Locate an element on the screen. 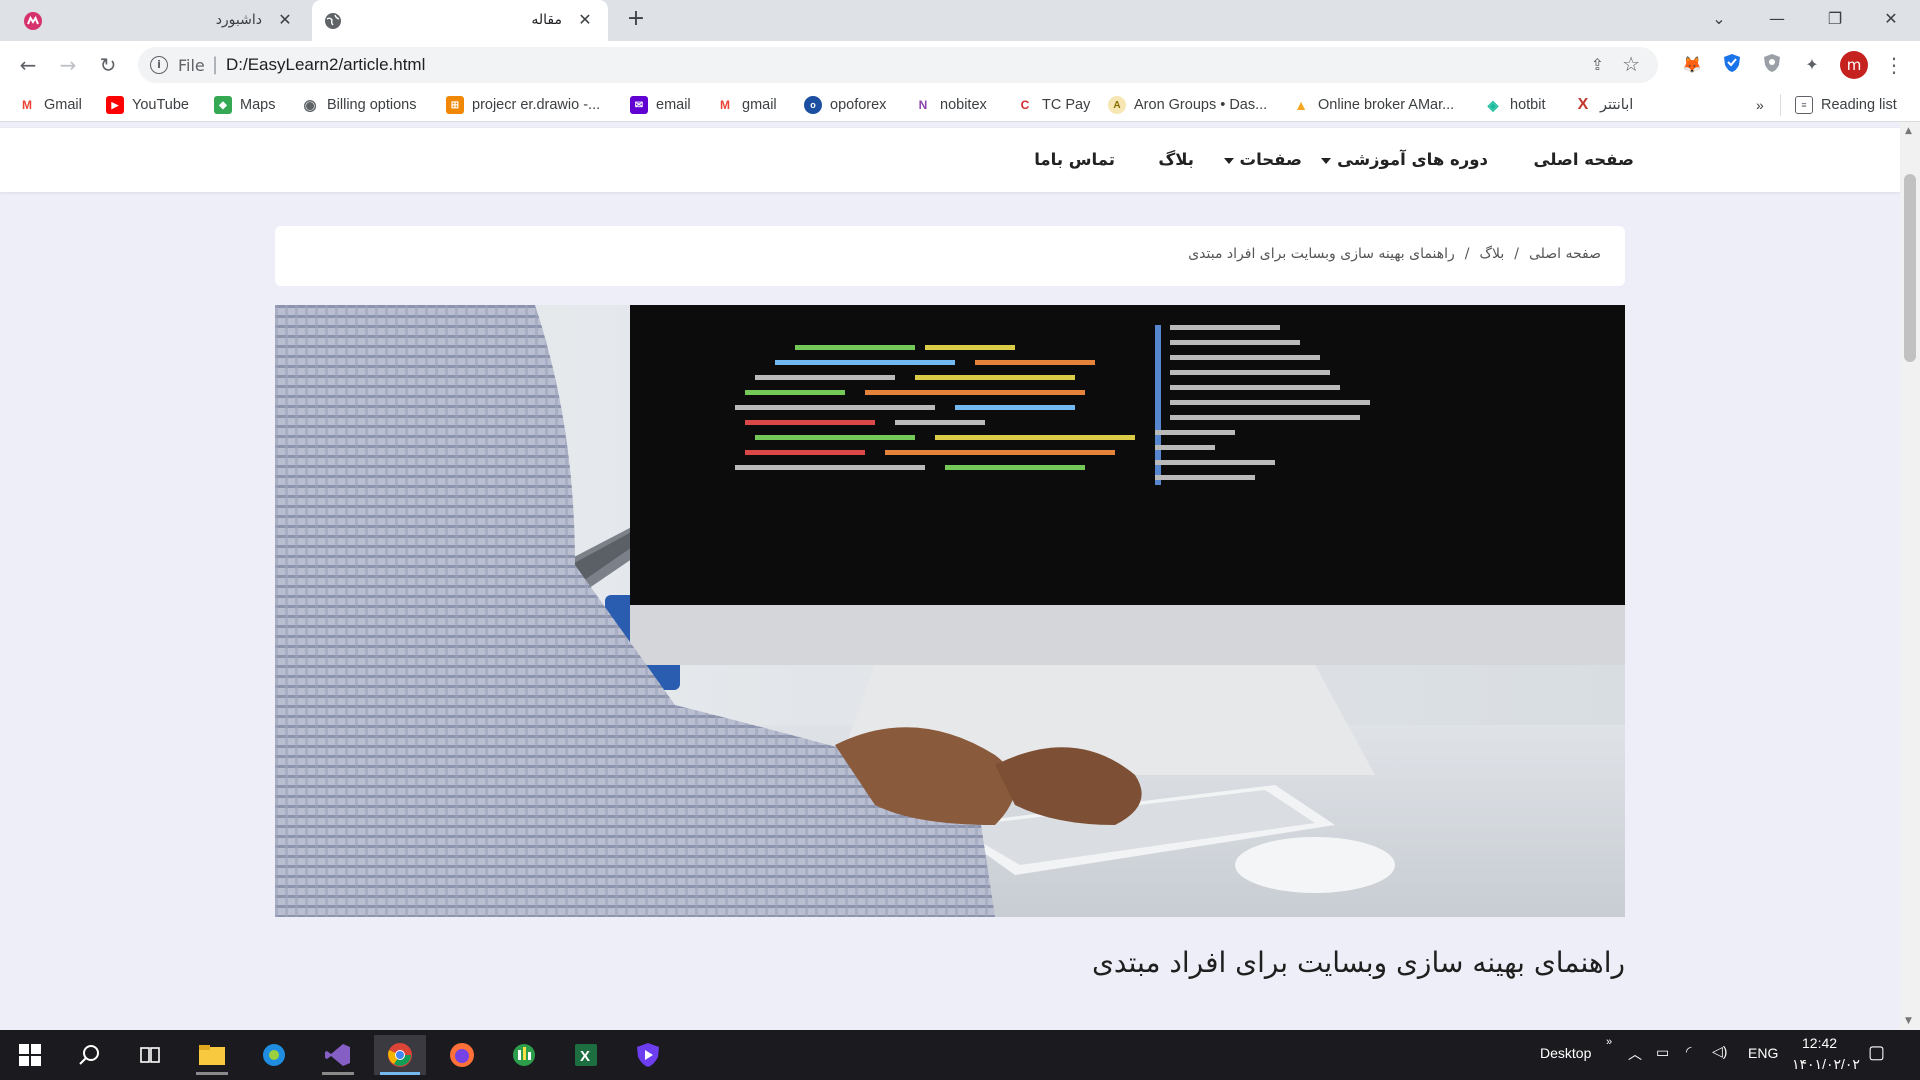 This screenshot has width=1920, height=1080. chrome-icon is located at coordinates (400, 1055).